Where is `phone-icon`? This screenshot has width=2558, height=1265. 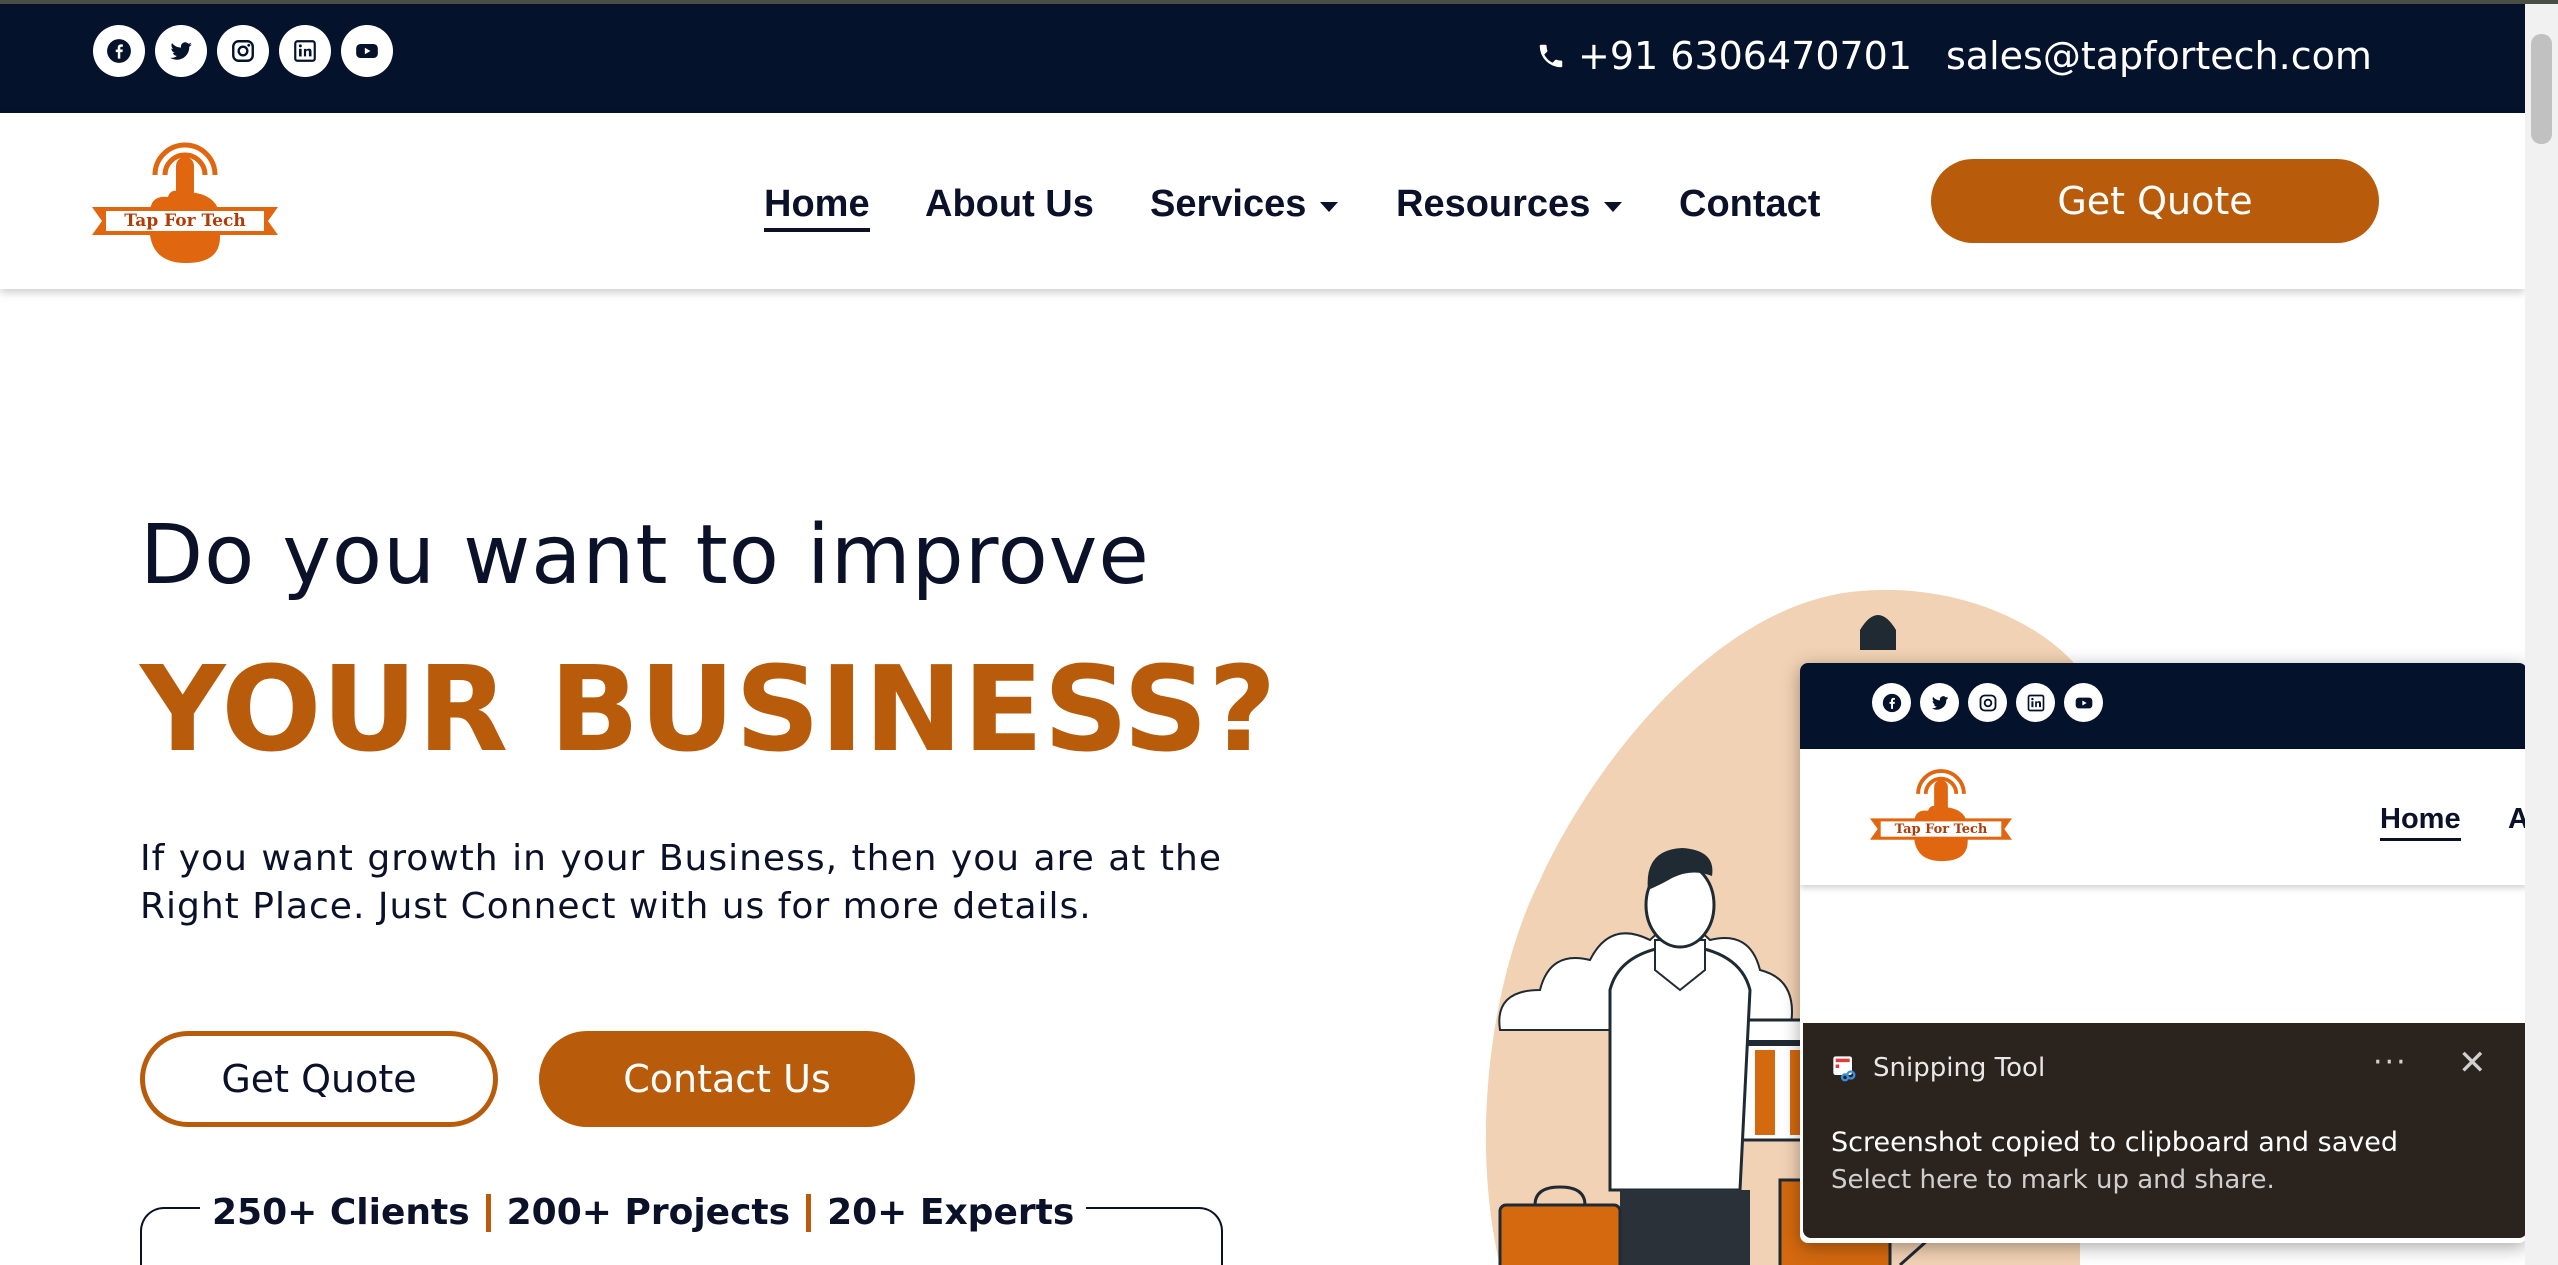 phone-icon is located at coordinates (1551, 56).